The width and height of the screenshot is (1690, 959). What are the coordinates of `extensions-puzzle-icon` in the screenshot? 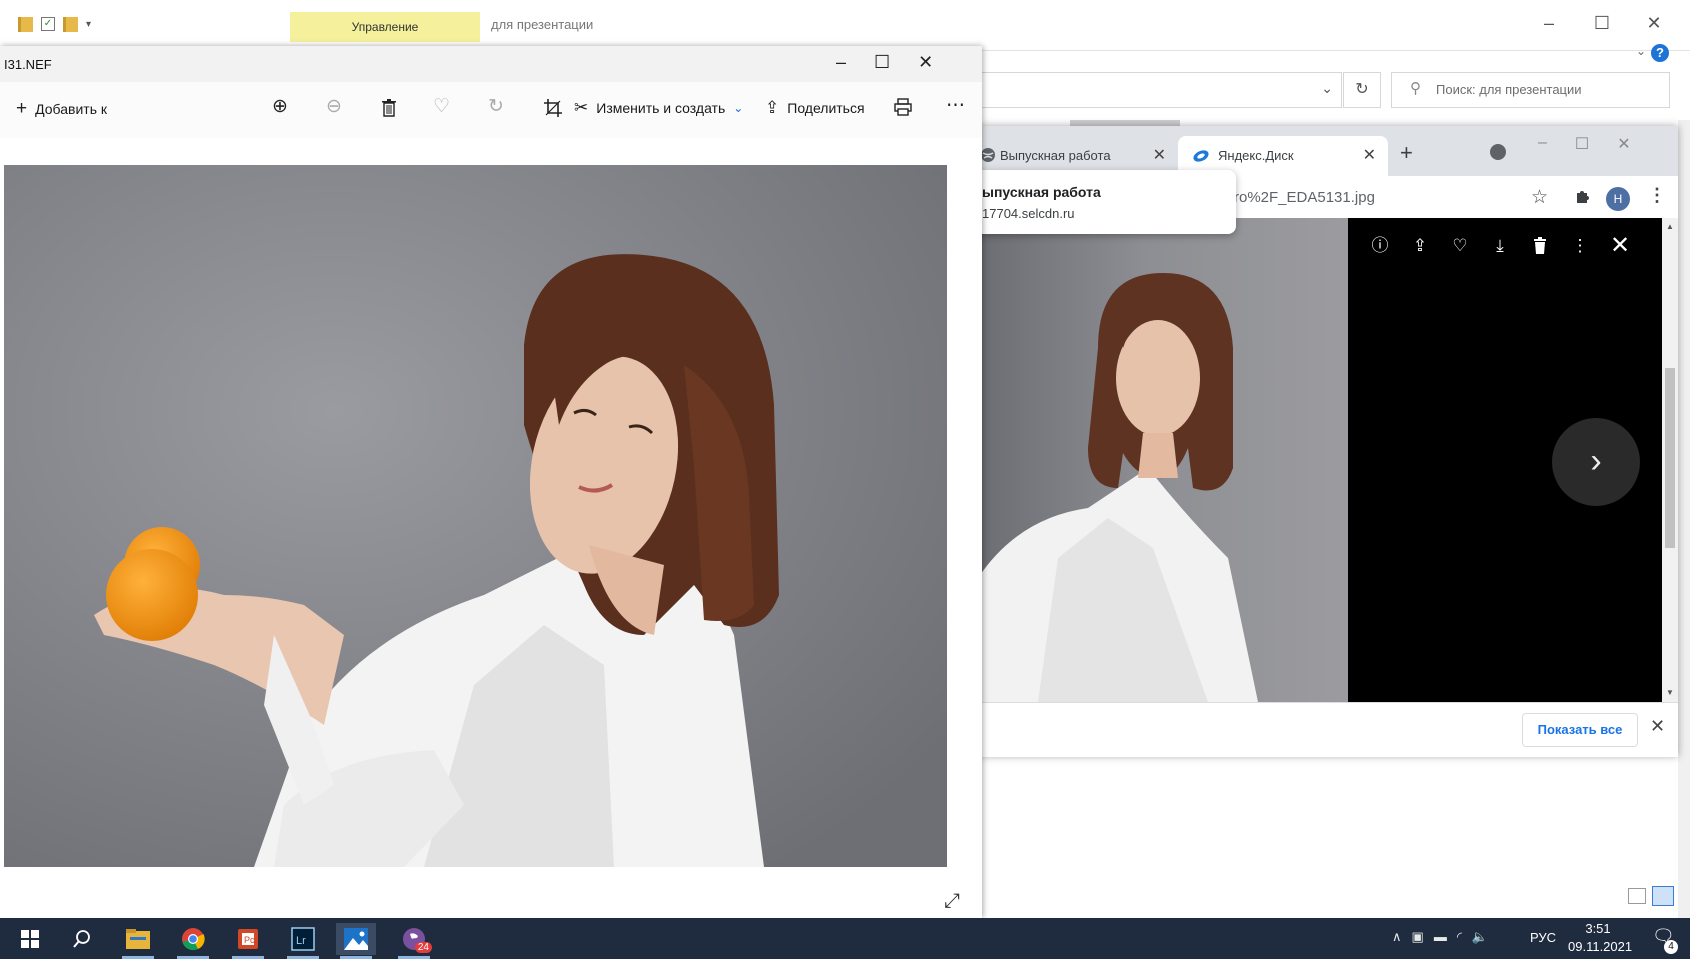 It's located at (1583, 196).